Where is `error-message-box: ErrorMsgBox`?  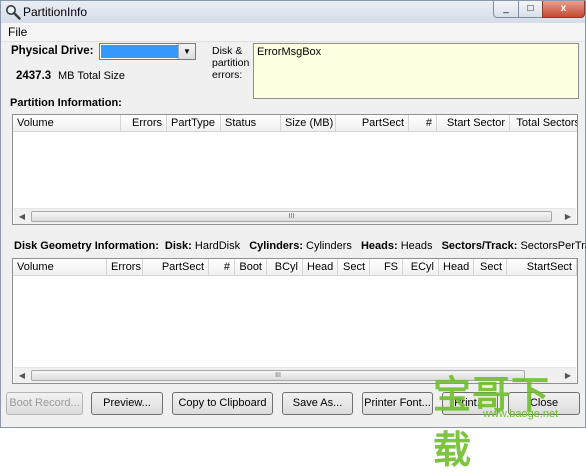 error-message-box: ErrorMsgBox is located at coordinates (416, 71).